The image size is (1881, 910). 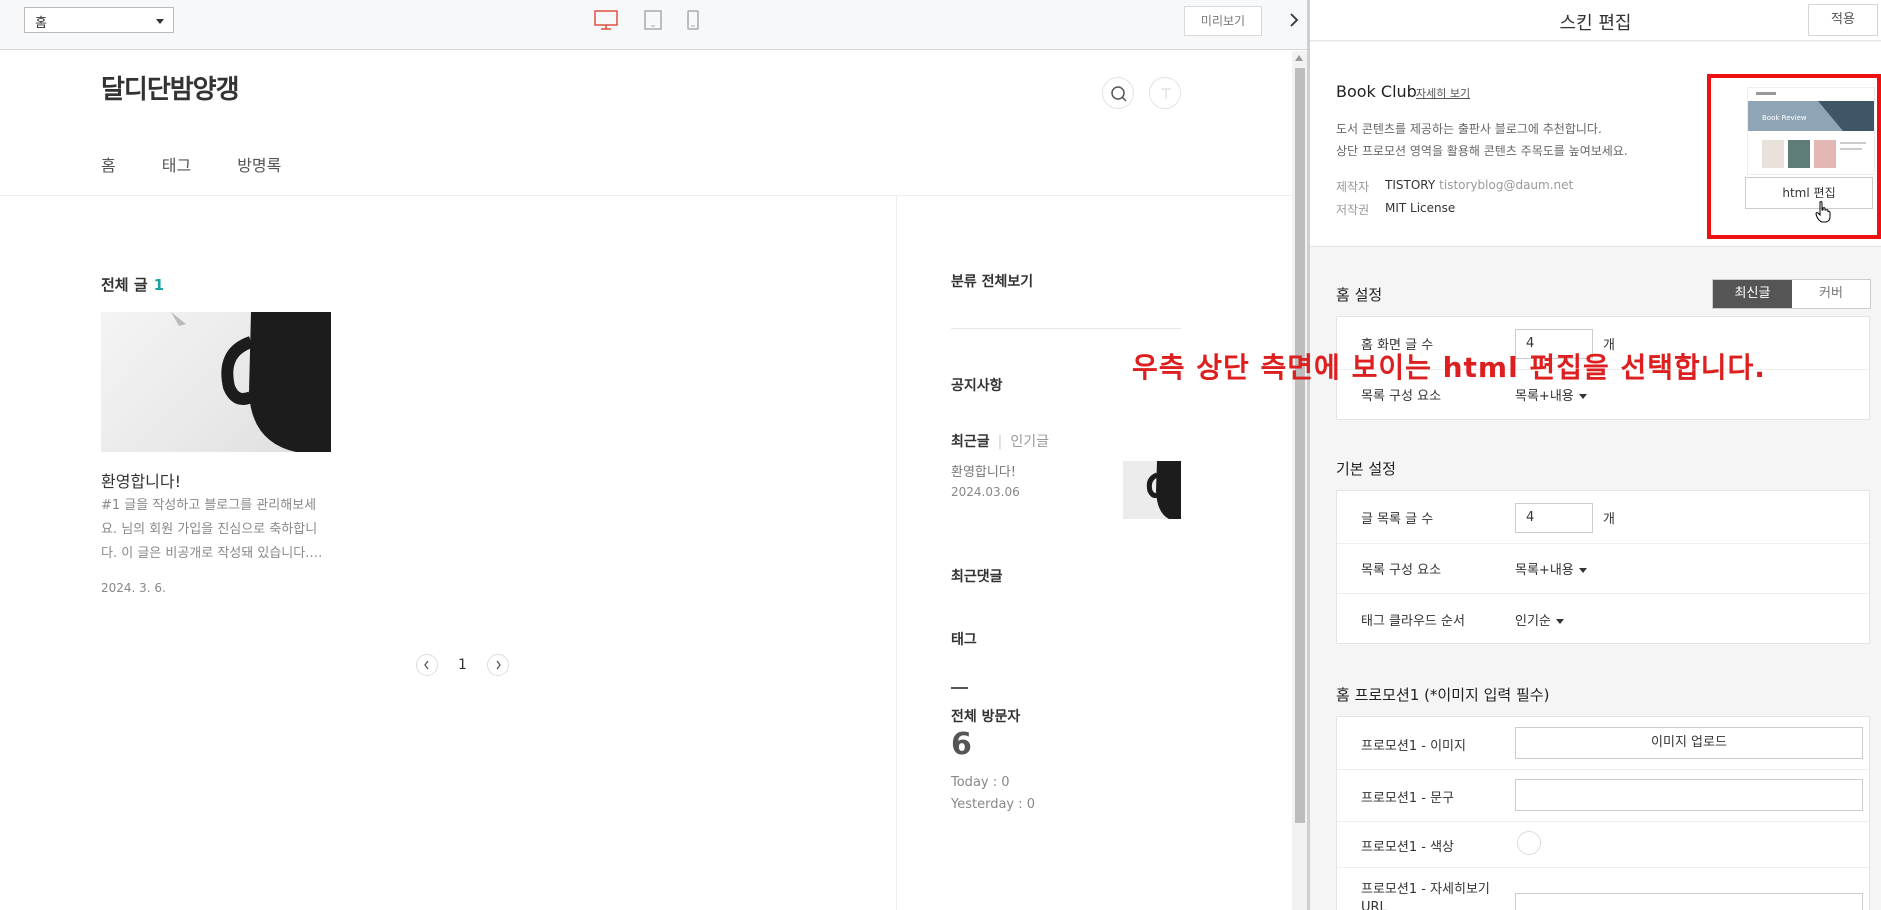 I want to click on instruction-annotation: 우측 상단 측면에 보이는 html 편집을 선택합니다., so click(x=1449, y=367).